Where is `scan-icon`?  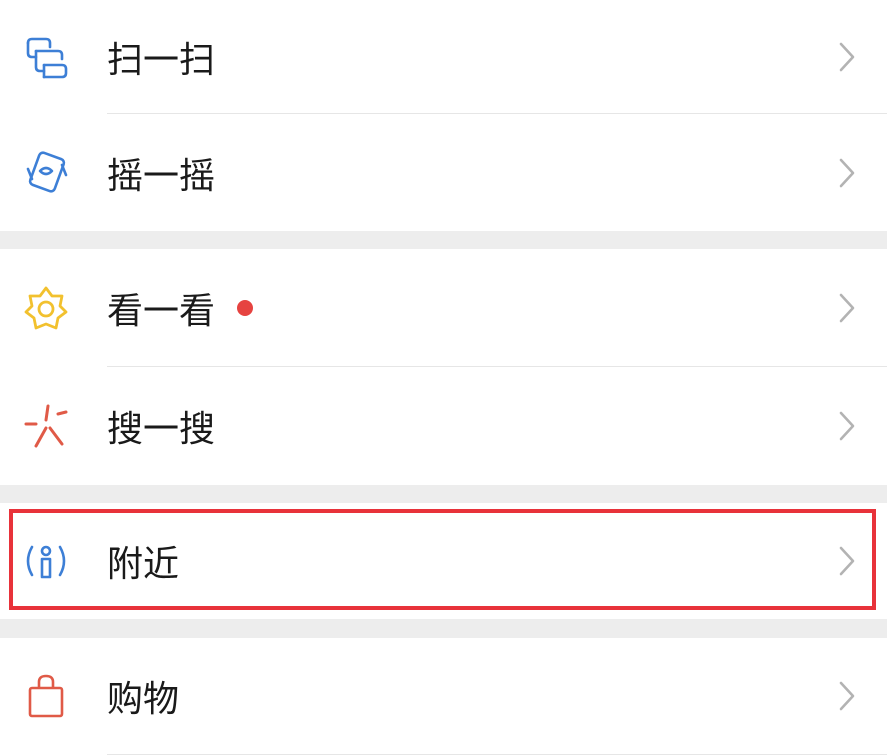 scan-icon is located at coordinates (46, 57).